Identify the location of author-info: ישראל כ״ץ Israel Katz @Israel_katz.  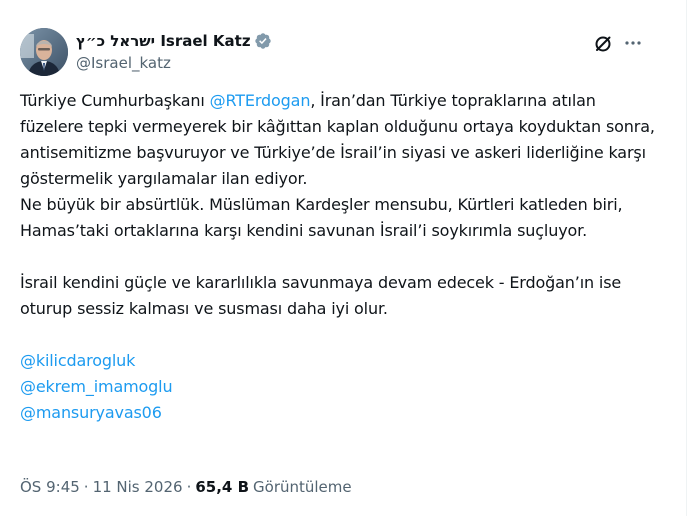
(174, 51).